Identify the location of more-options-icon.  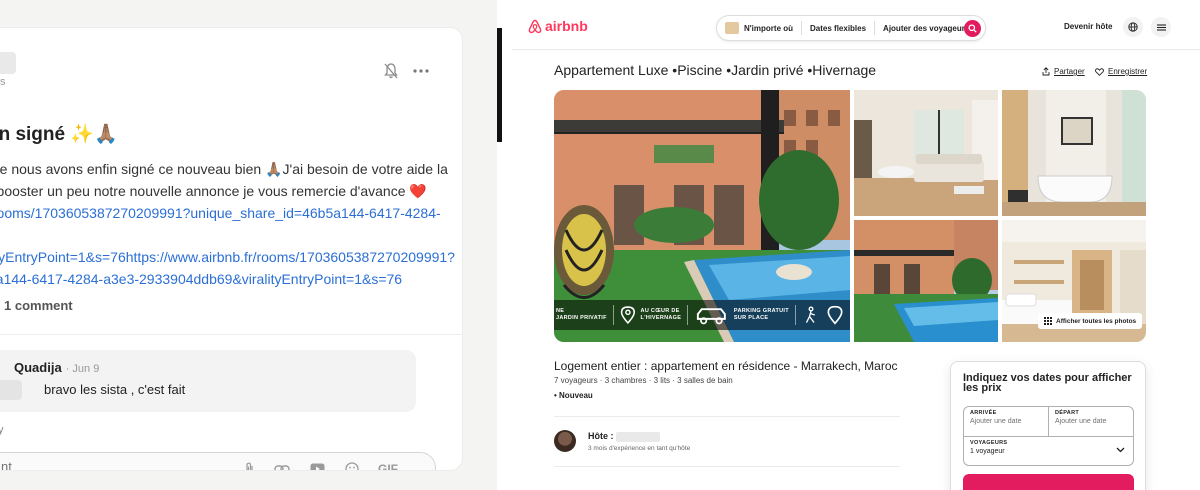
(421, 71).